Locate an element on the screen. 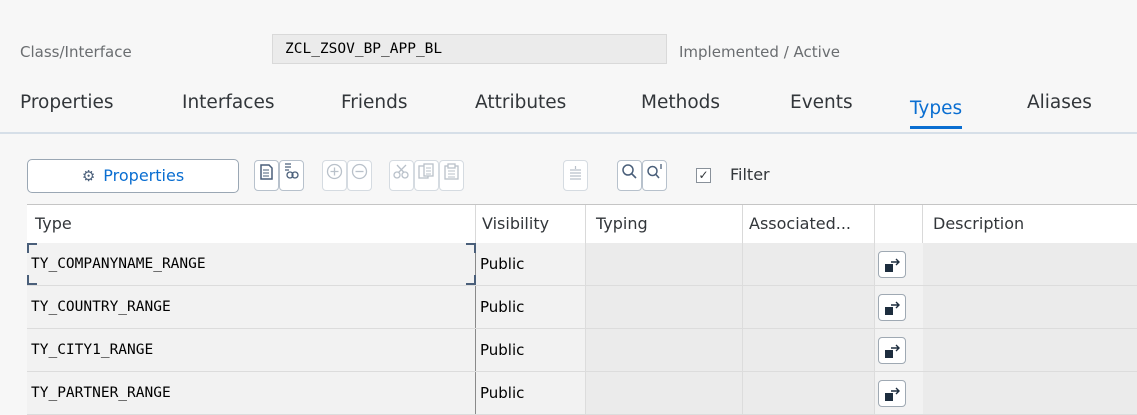 This screenshot has height=415, width=1137. properties-button: ⚙ Properties is located at coordinates (133, 176).